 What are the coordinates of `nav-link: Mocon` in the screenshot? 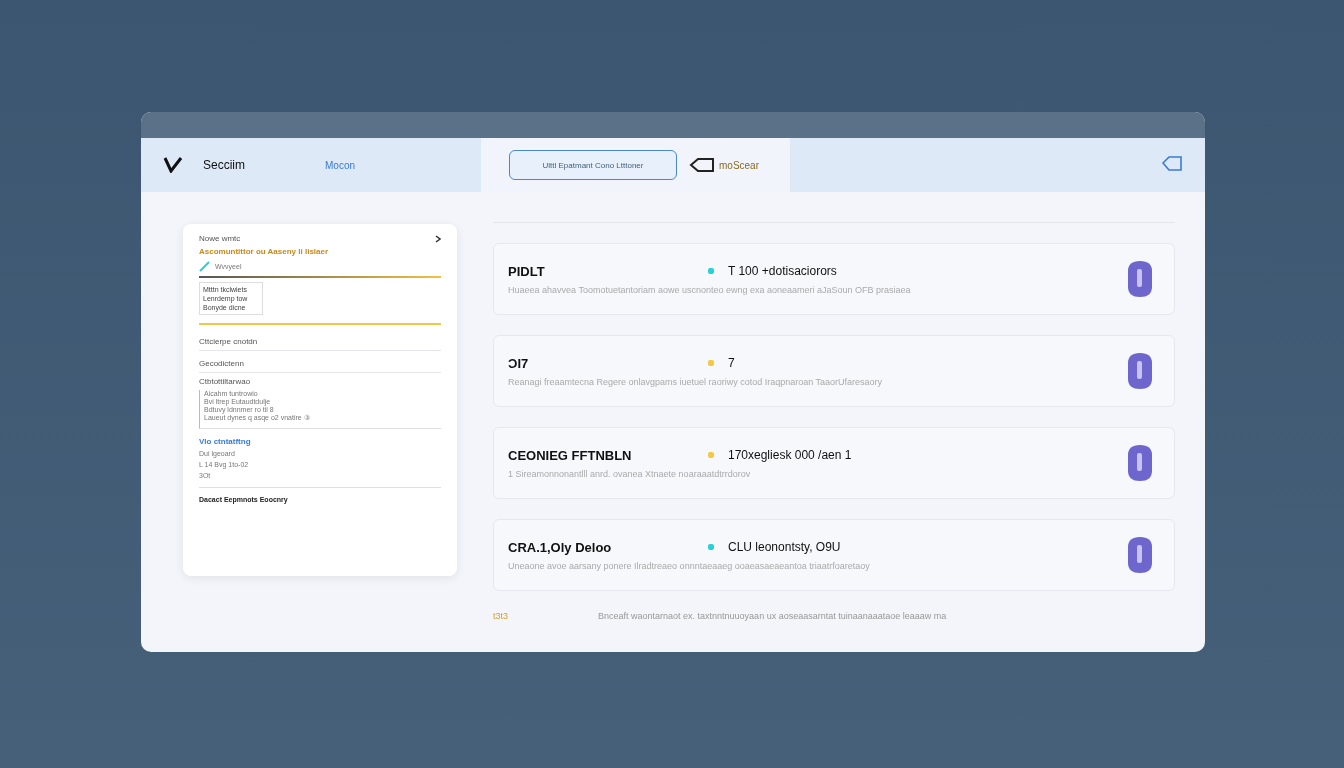 It's located at (340, 165).